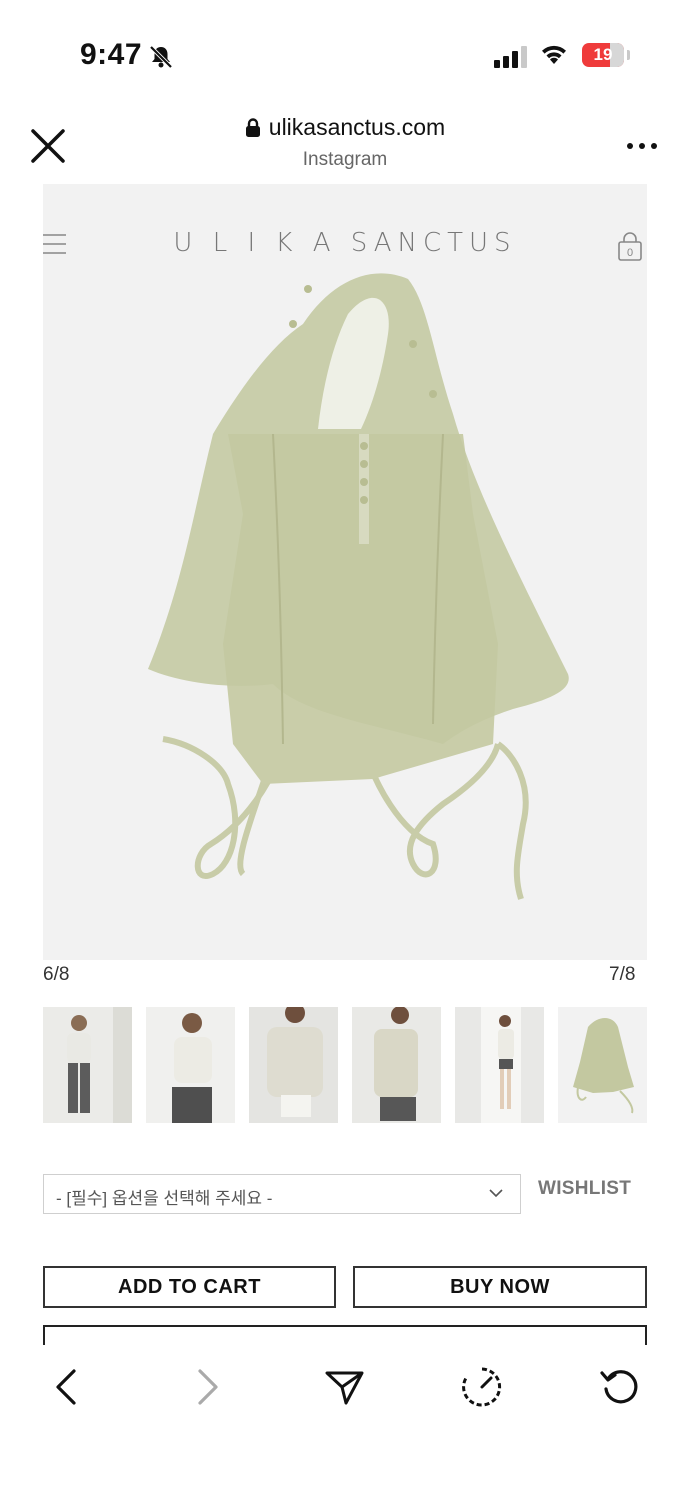 Image resolution: width=690 pixels, height=1500 pixels. Describe the element at coordinates (111, 54) in the screenshot. I see `status-time: 9:47` at that location.